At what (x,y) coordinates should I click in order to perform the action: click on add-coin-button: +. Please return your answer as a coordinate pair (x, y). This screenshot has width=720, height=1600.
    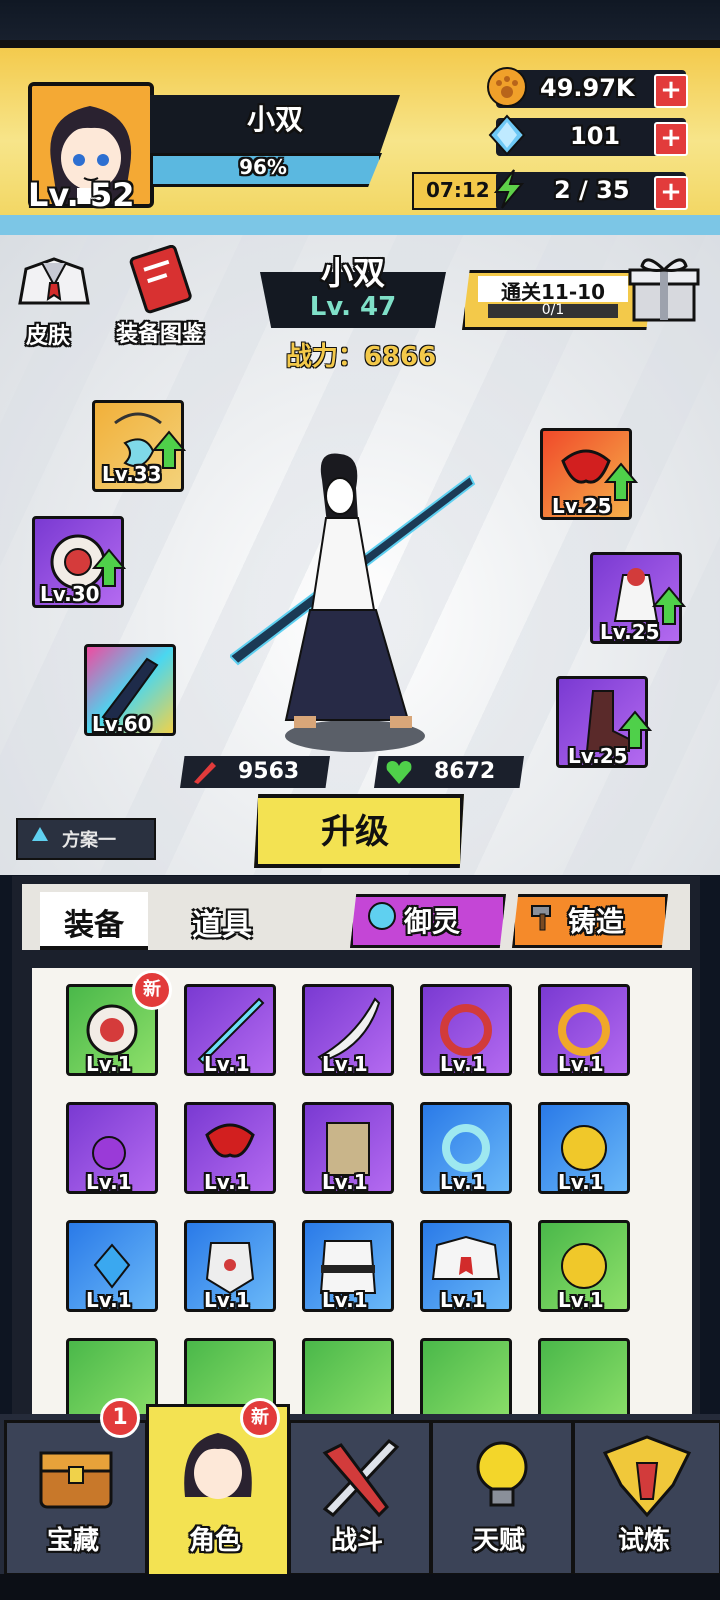
    Looking at the image, I should click on (671, 91).